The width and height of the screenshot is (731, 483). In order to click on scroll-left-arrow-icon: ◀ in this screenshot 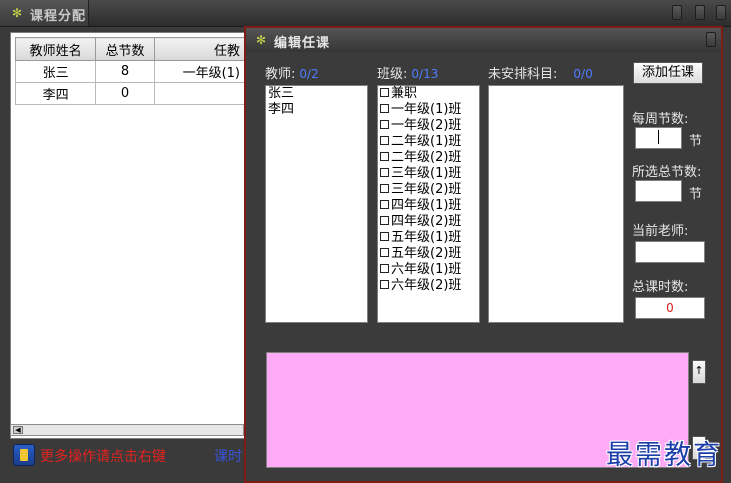, I will do `click(18, 430)`.